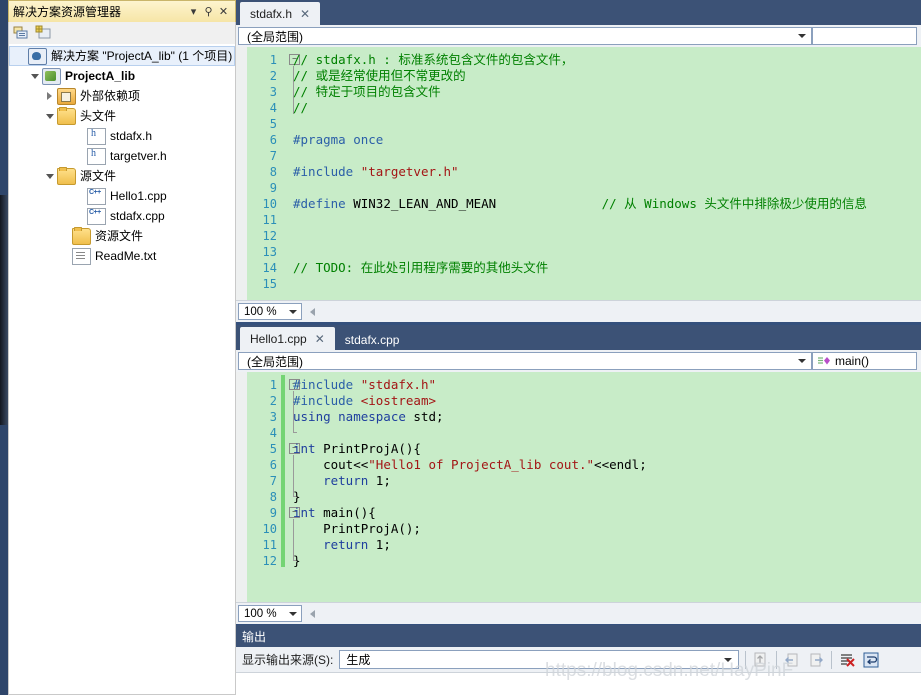 This screenshot has width=921, height=695. What do you see at coordinates (578, 311) in the screenshot?
I see `zoombar-top: 100 %` at bounding box center [578, 311].